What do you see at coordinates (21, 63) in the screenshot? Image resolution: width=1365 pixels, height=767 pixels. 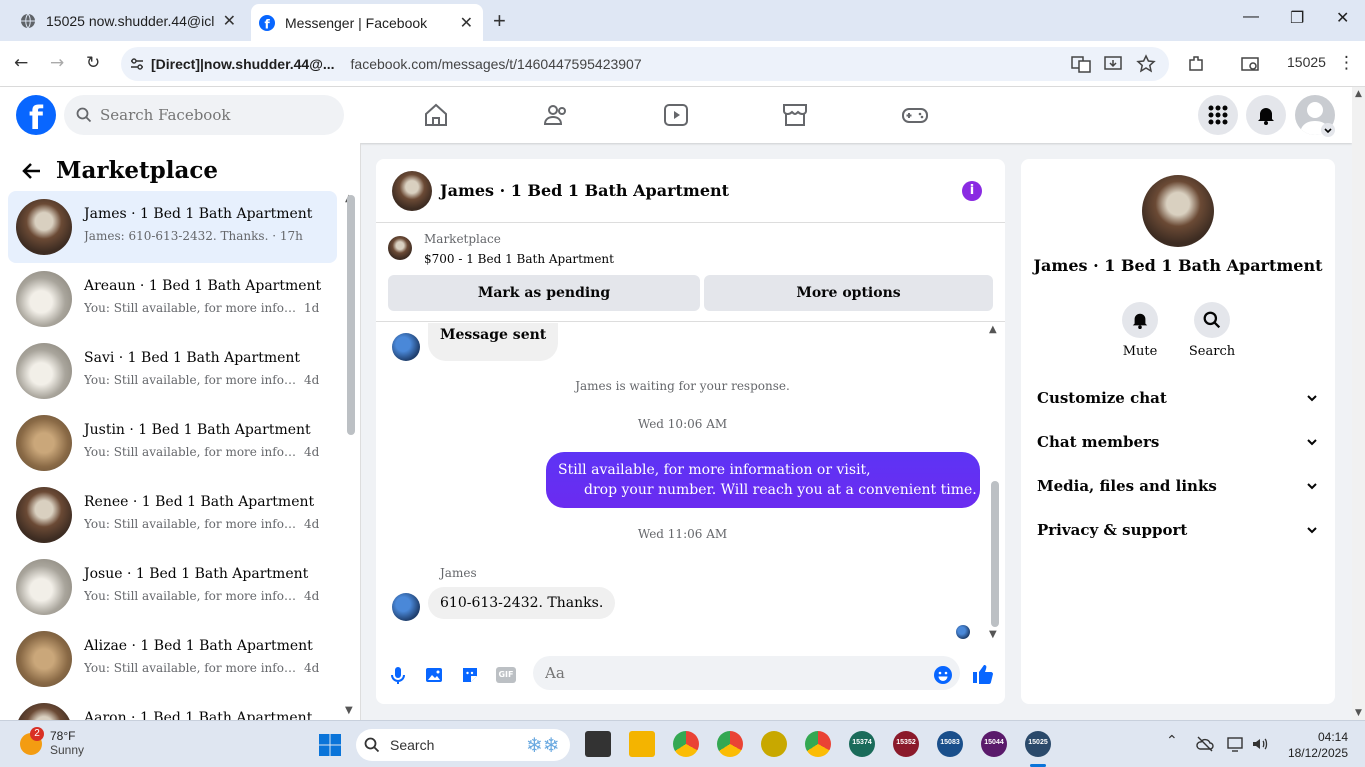 I see `back-arrow-icon: ←` at bounding box center [21, 63].